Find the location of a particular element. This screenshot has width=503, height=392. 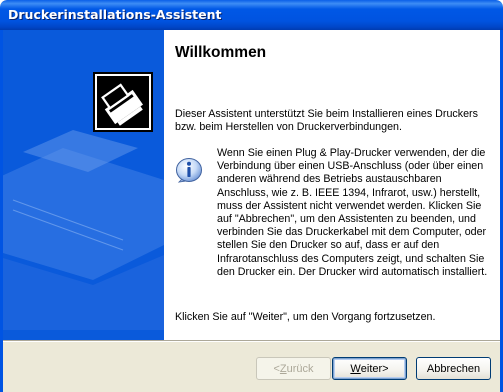

cancel-button-label: Abbrechen is located at coordinates (453, 368).